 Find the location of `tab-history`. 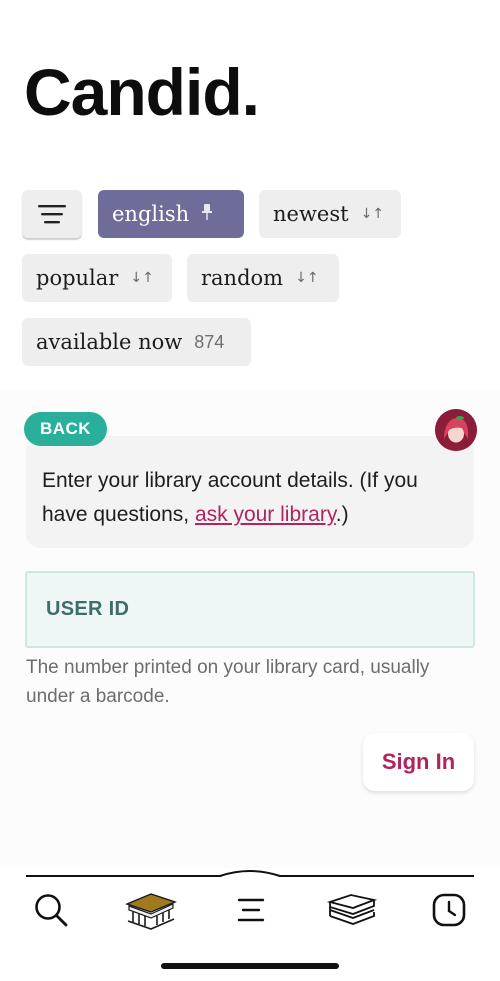

tab-history is located at coordinates (449, 910).